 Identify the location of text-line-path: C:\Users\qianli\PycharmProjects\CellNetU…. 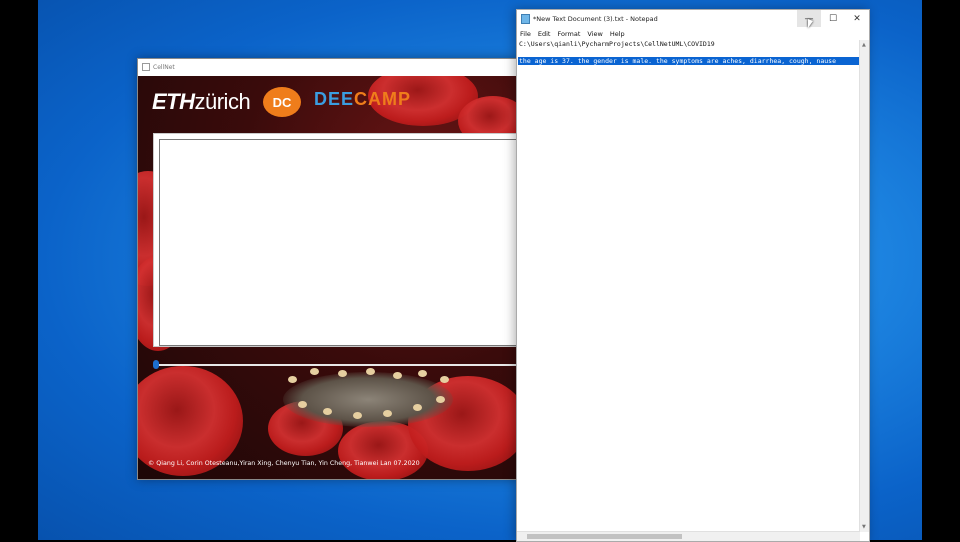
(617, 44).